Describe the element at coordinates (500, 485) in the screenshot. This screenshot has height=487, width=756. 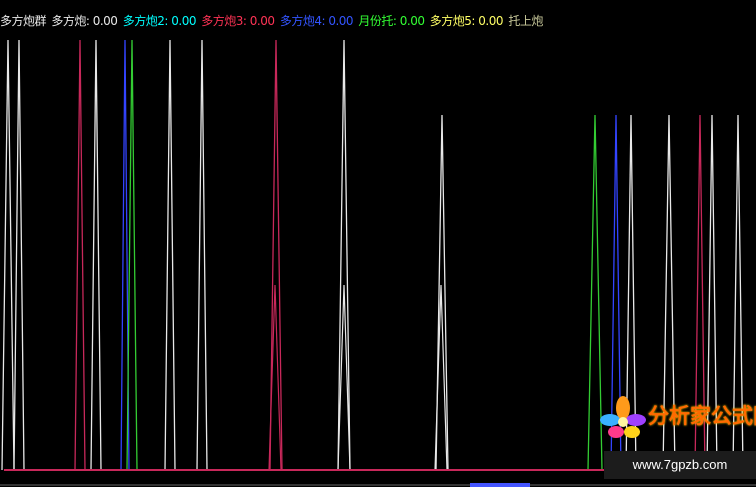
I see `axis-cursor` at that location.